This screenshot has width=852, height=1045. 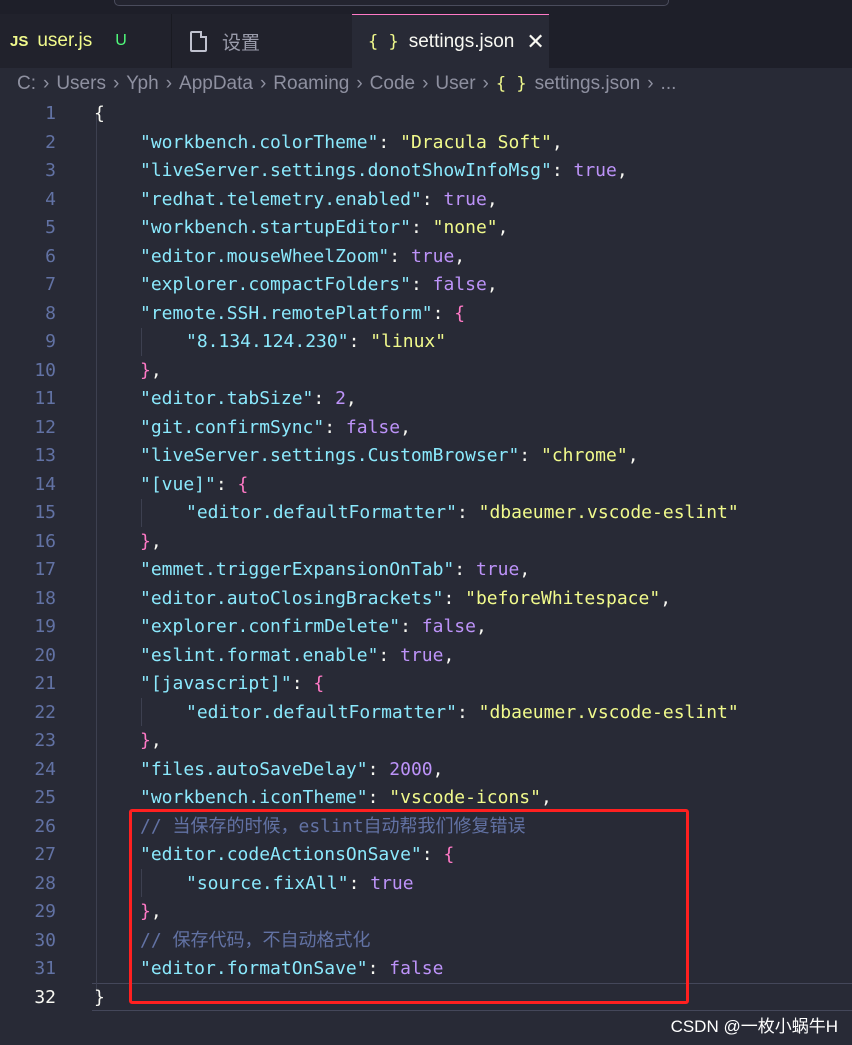 What do you see at coordinates (426, 684) in the screenshot?
I see `code-line: 21 "[javascript]": {` at bounding box center [426, 684].